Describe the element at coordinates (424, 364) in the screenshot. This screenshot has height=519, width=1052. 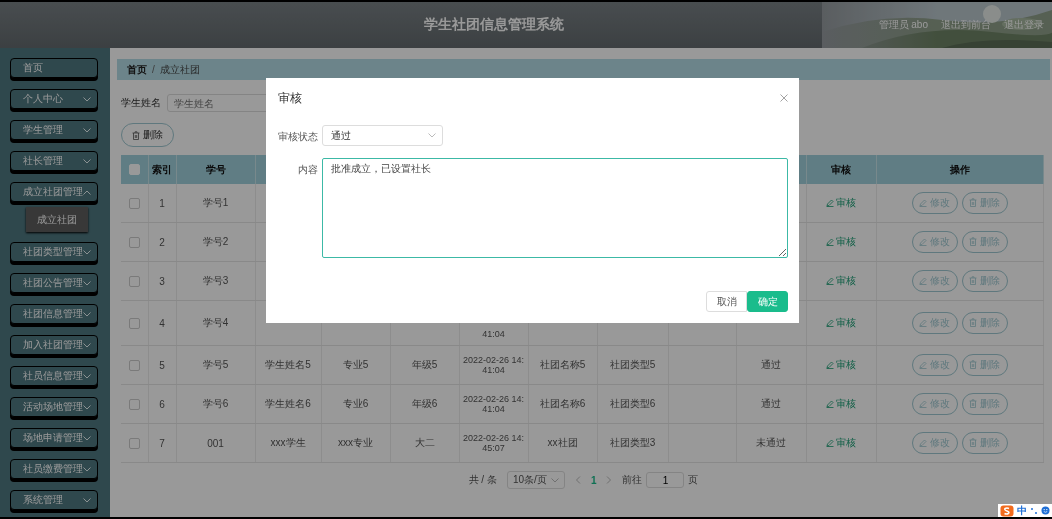
I see `table-cell: 年级5` at that location.